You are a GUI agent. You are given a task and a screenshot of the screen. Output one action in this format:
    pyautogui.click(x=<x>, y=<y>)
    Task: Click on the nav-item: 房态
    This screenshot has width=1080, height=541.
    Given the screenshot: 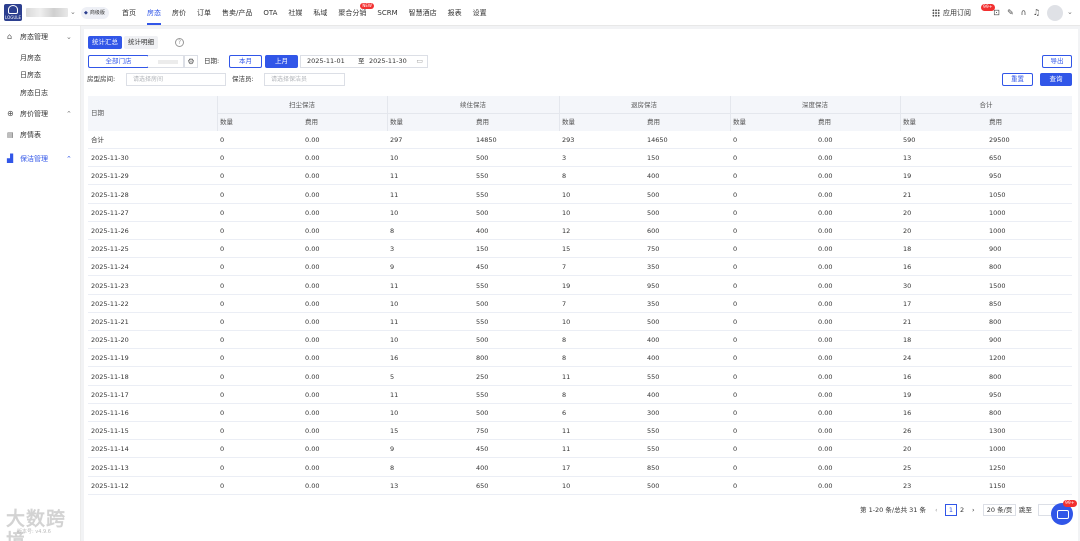 What is the action you would take?
    pyautogui.click(x=154, y=13)
    